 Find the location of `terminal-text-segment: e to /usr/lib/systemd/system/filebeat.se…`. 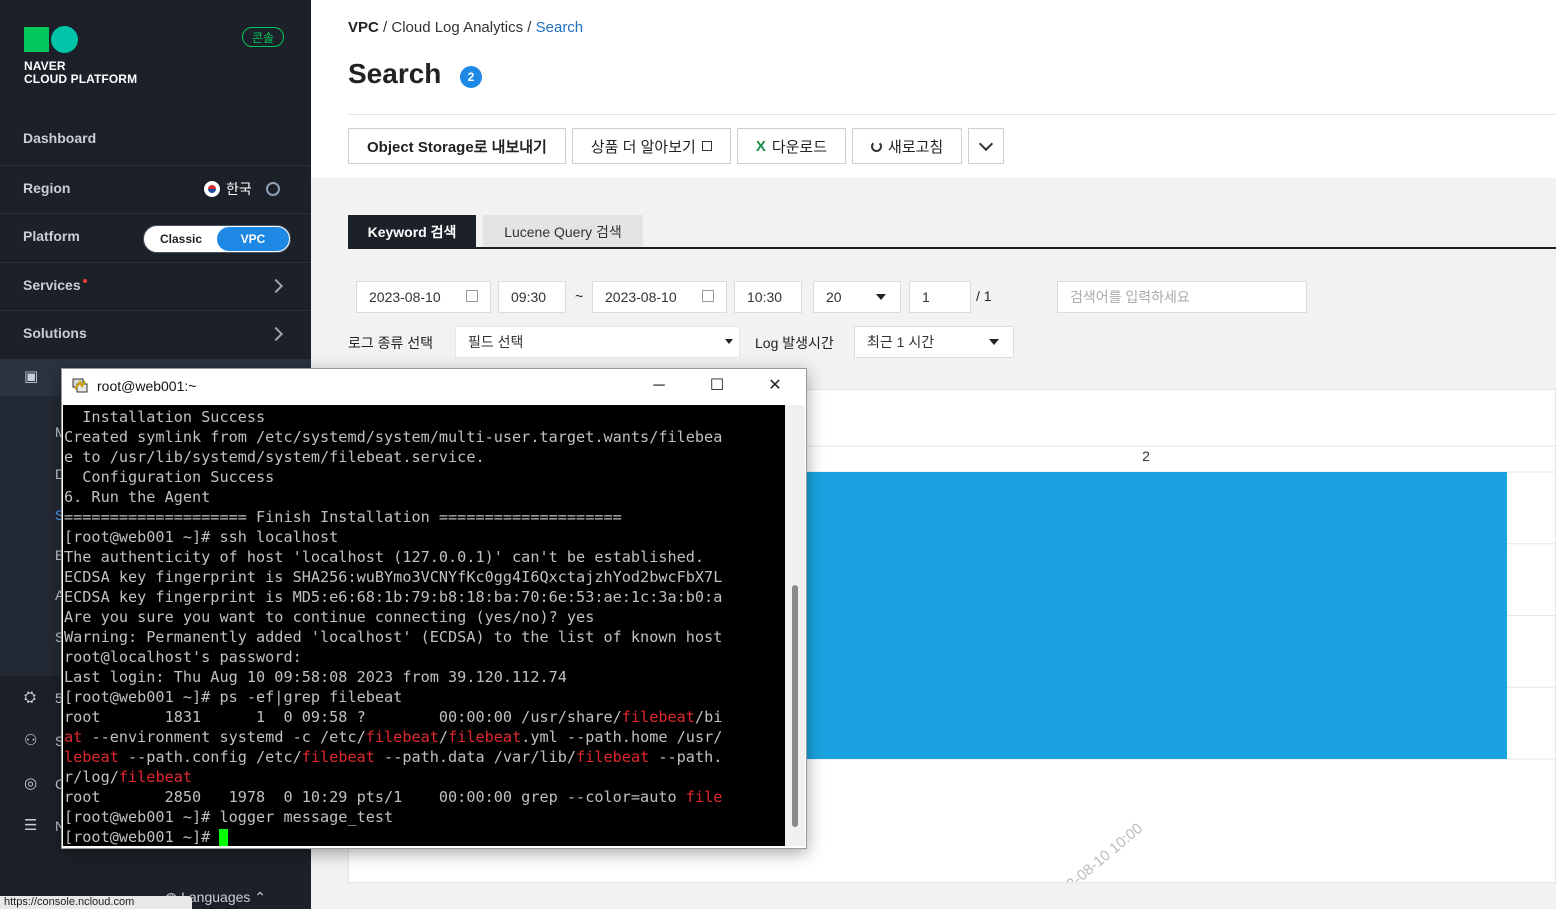

terminal-text-segment: e to /usr/lib/systemd/system/filebeat.se… is located at coordinates (274, 457).